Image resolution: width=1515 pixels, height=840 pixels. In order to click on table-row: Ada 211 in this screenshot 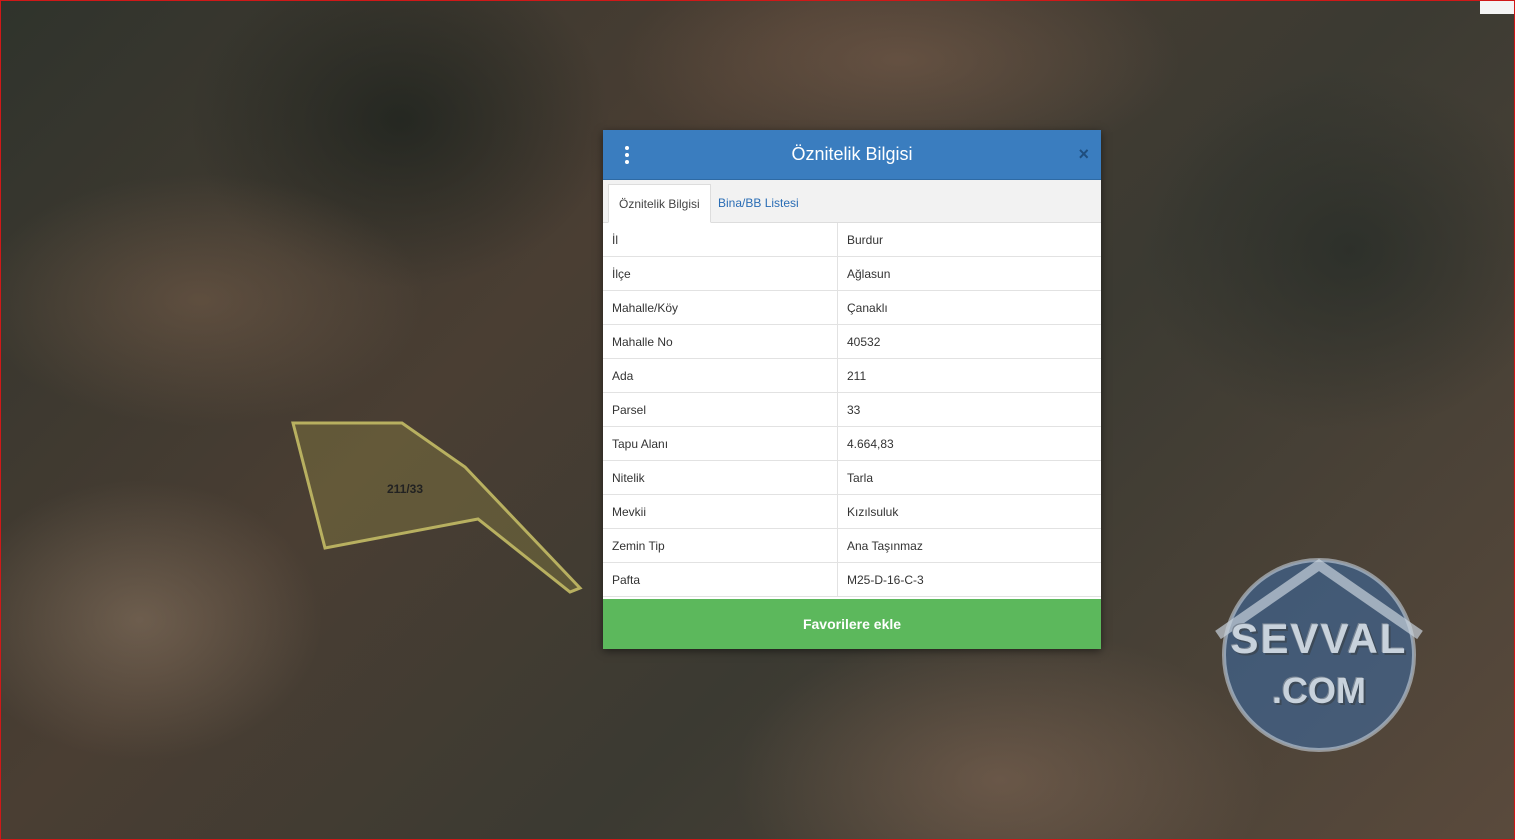, I will do `click(852, 375)`.